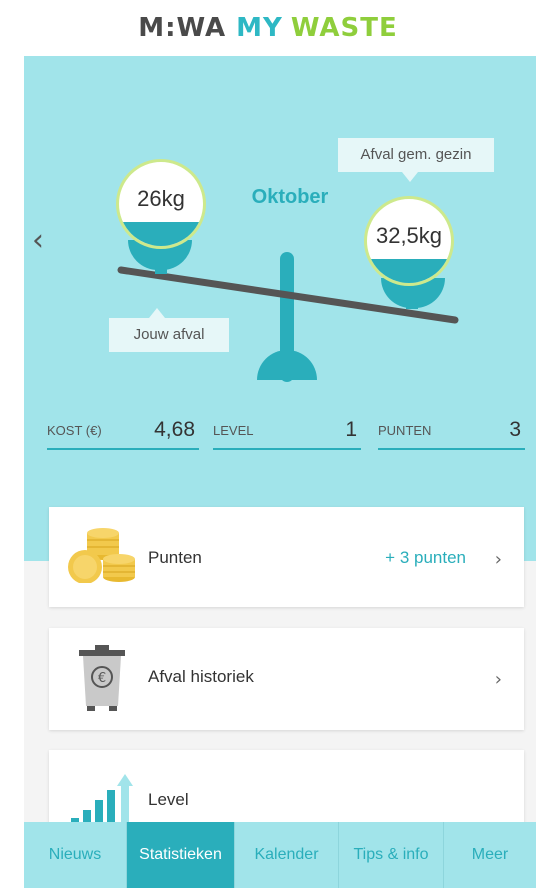  Describe the element at coordinates (425, 557) in the screenshot. I see `points-earned-text: + 3 punten` at that location.